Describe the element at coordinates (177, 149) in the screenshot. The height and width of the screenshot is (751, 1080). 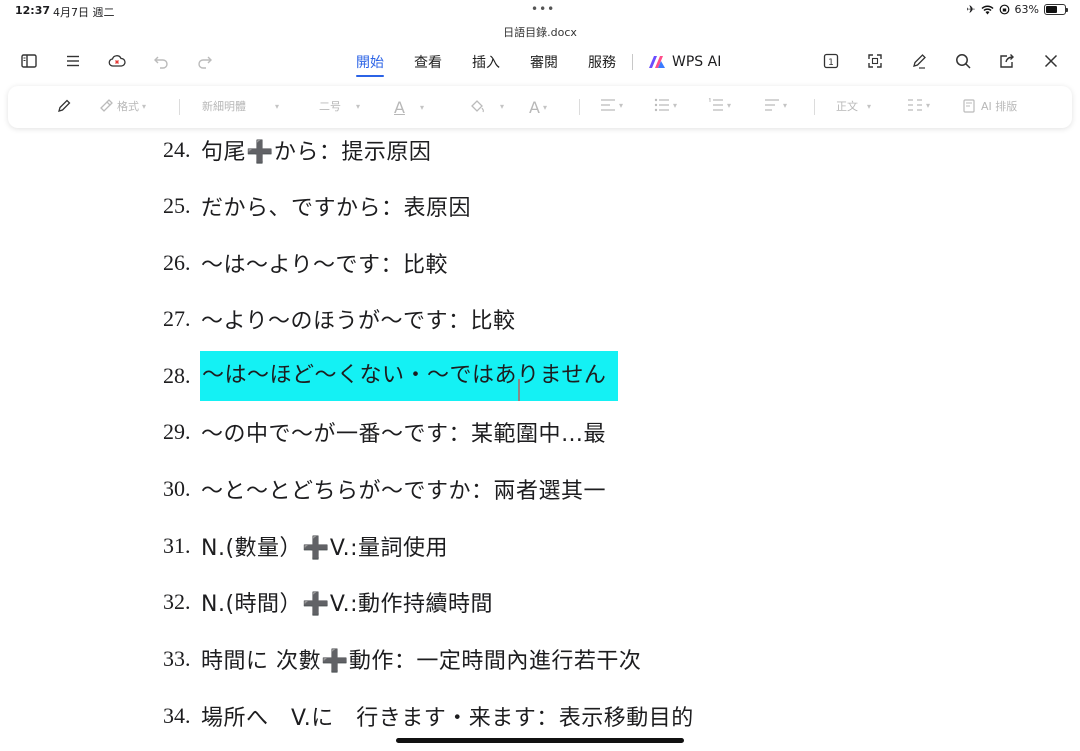
I see `list-number: 24.` at that location.